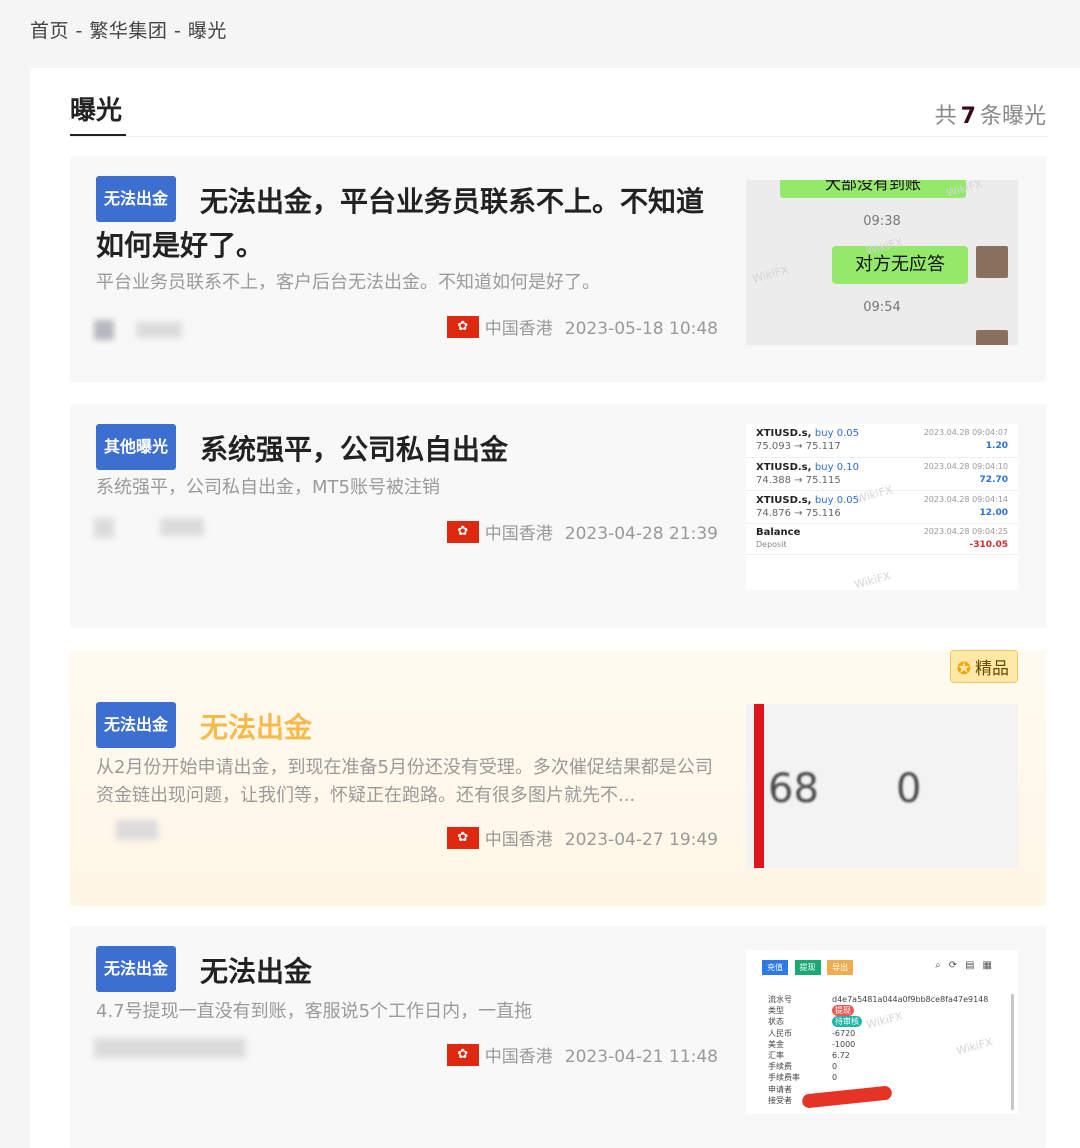  What do you see at coordinates (967, 965) in the screenshot?
I see `toolbar-icons: ⌕⟳▤▦` at bounding box center [967, 965].